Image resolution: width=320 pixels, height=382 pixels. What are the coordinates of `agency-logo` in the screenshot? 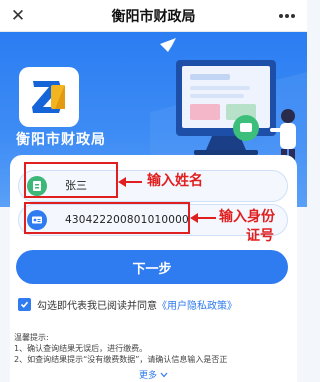 It's located at (49, 97).